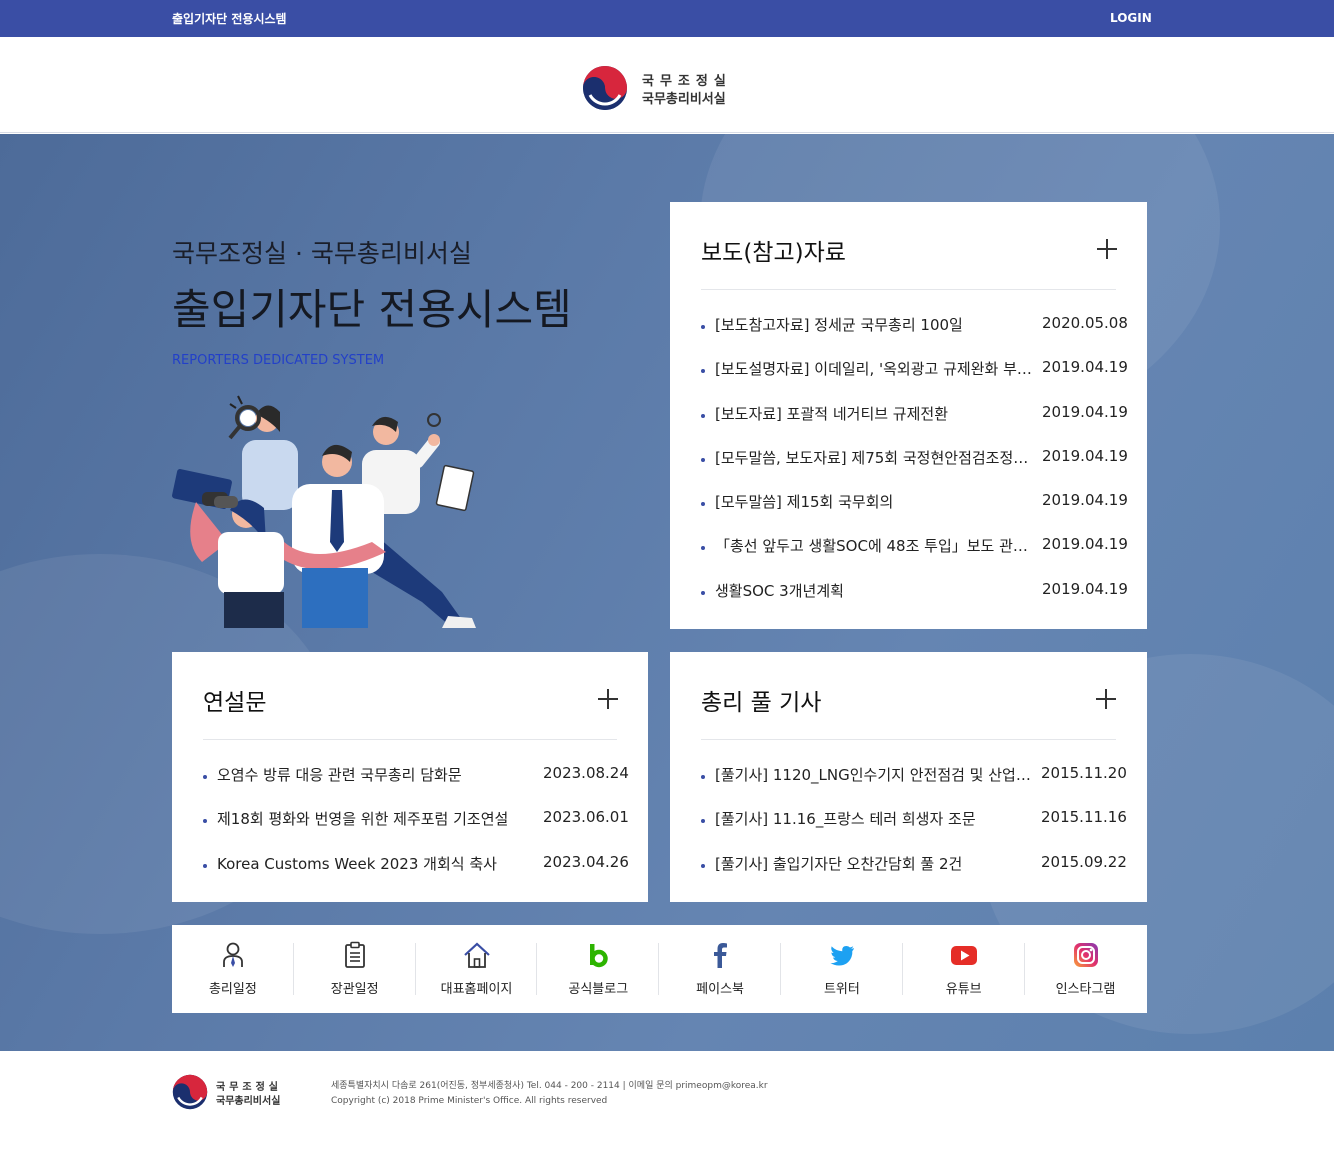  Describe the element at coordinates (249, 1087) in the screenshot. I see `footer-logo-line1: 국무조정실` at that location.